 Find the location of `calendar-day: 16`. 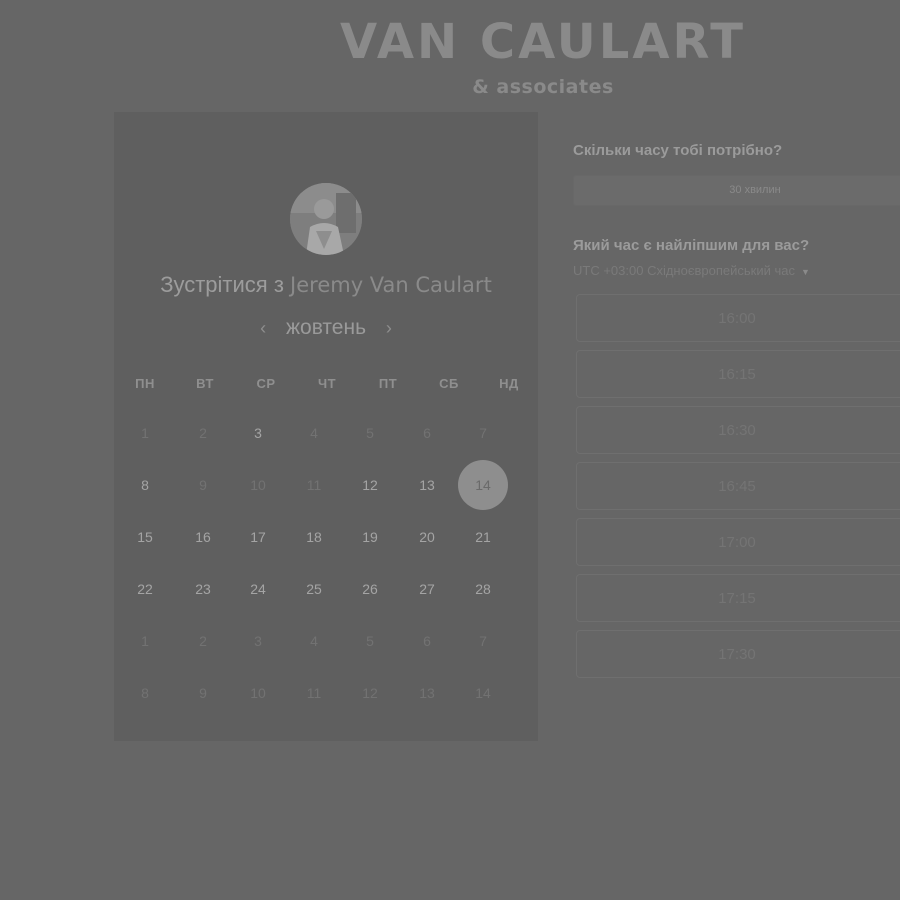

calendar-day: 16 is located at coordinates (203, 537).